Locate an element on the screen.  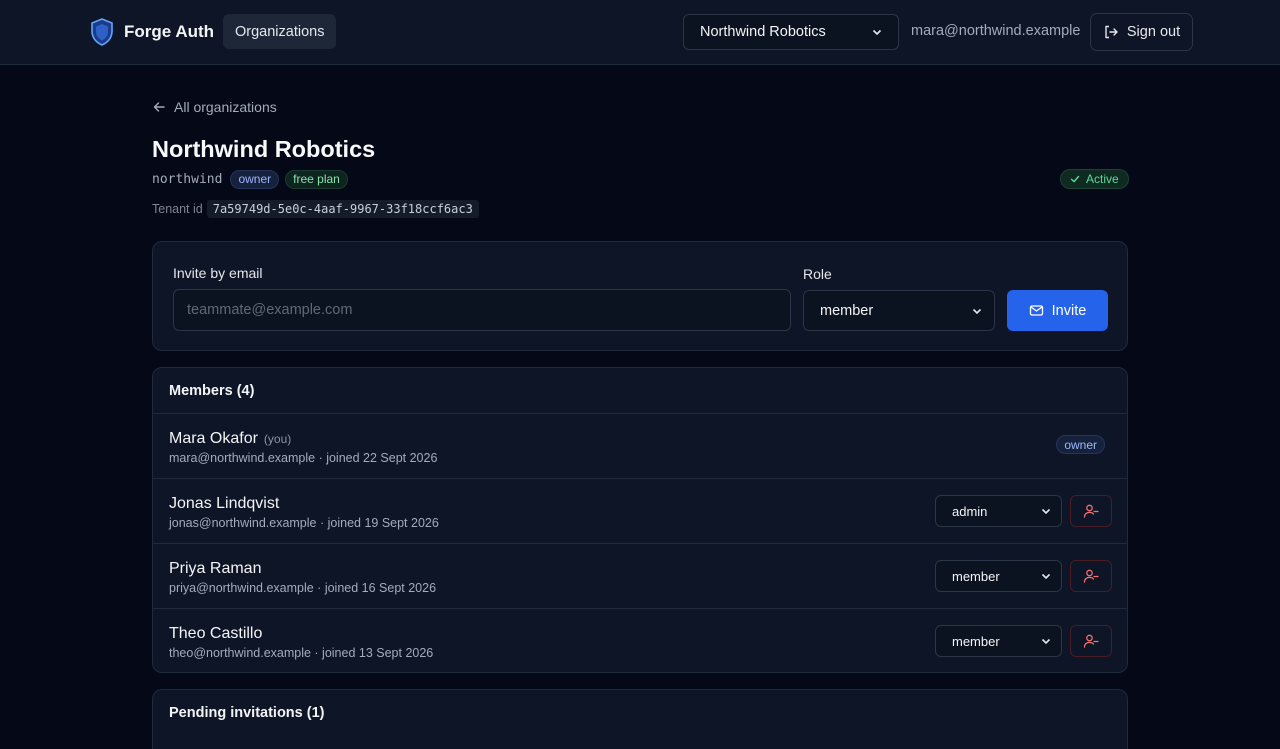
member-email: jonas@northwind.example is located at coordinates (243, 523).